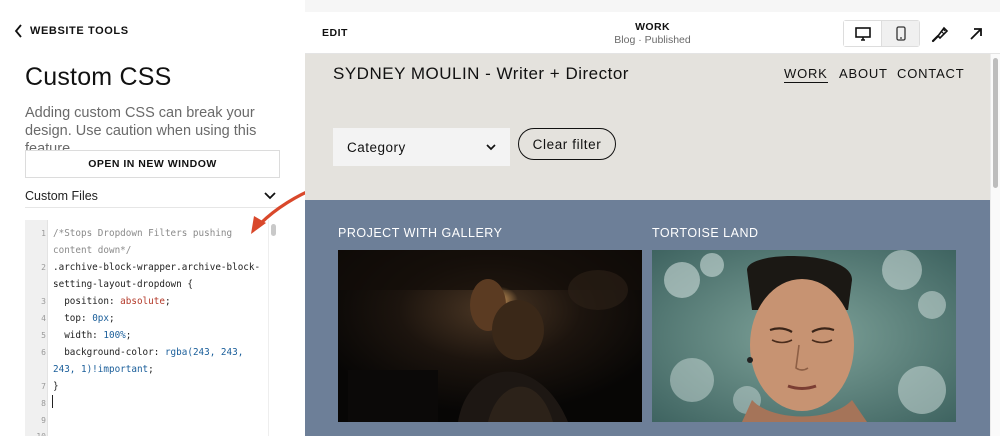  Describe the element at coordinates (804, 336) in the screenshot. I see `tortoise-land-image` at that location.